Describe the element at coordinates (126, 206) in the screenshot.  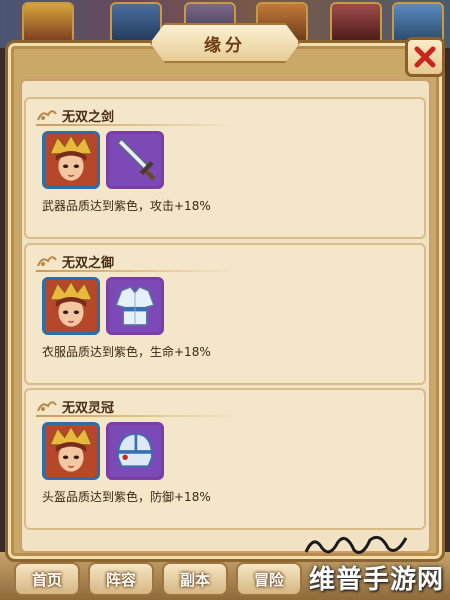
I see `entry-description: 武器品质达到紫色，攻击+18%` at that location.